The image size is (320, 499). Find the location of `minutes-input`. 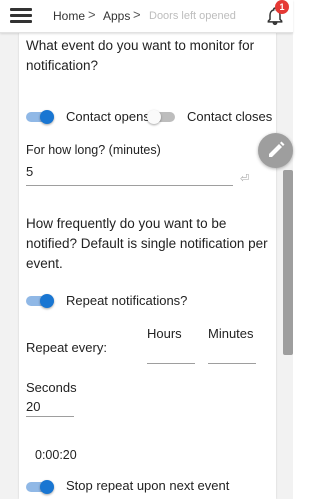

minutes-input is located at coordinates (232, 352).